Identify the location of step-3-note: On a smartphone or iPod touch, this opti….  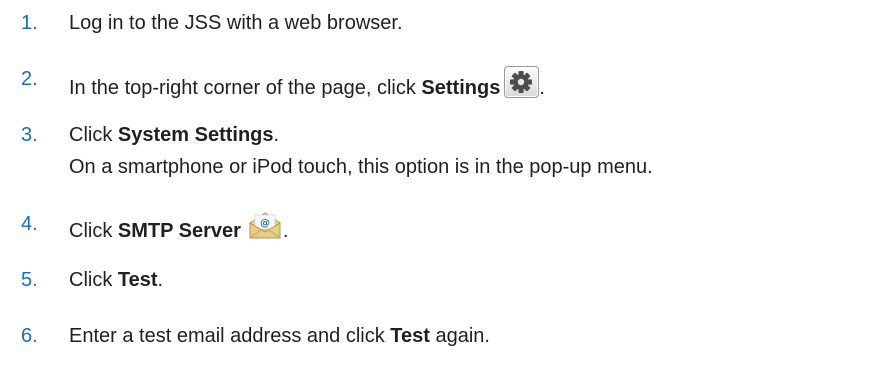
(361, 167).